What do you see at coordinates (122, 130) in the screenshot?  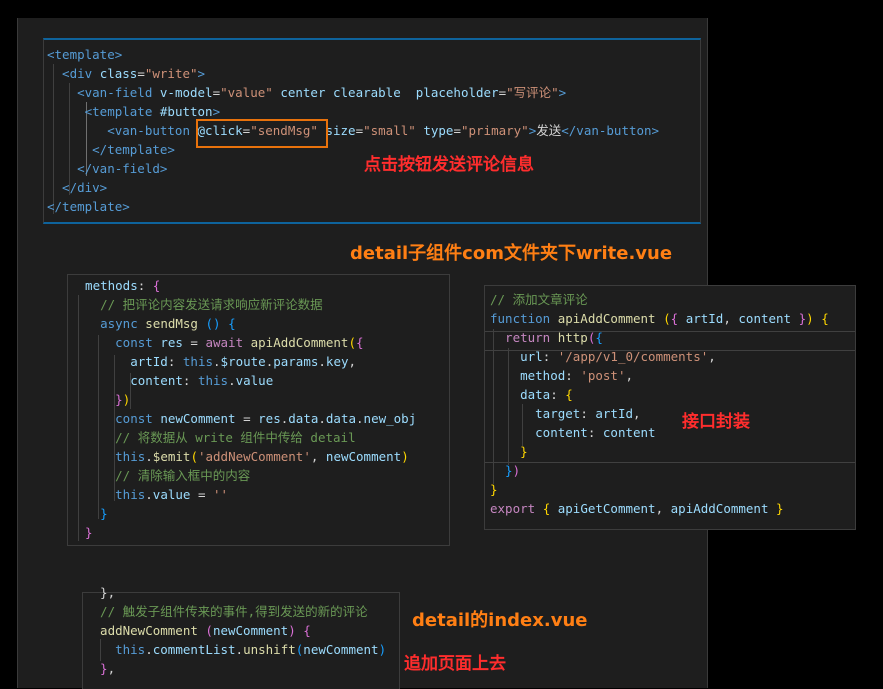 I see `code-token: <van-button` at bounding box center [122, 130].